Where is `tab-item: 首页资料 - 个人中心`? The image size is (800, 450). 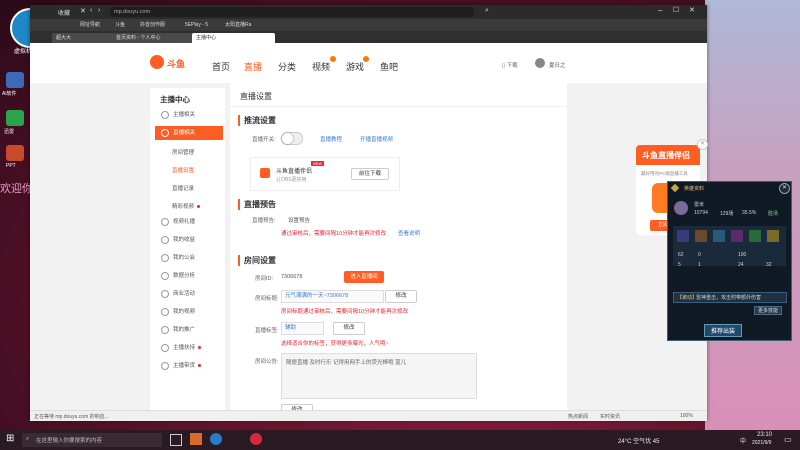 tab-item: 首页资料 - 个人中心 is located at coordinates (153, 38).